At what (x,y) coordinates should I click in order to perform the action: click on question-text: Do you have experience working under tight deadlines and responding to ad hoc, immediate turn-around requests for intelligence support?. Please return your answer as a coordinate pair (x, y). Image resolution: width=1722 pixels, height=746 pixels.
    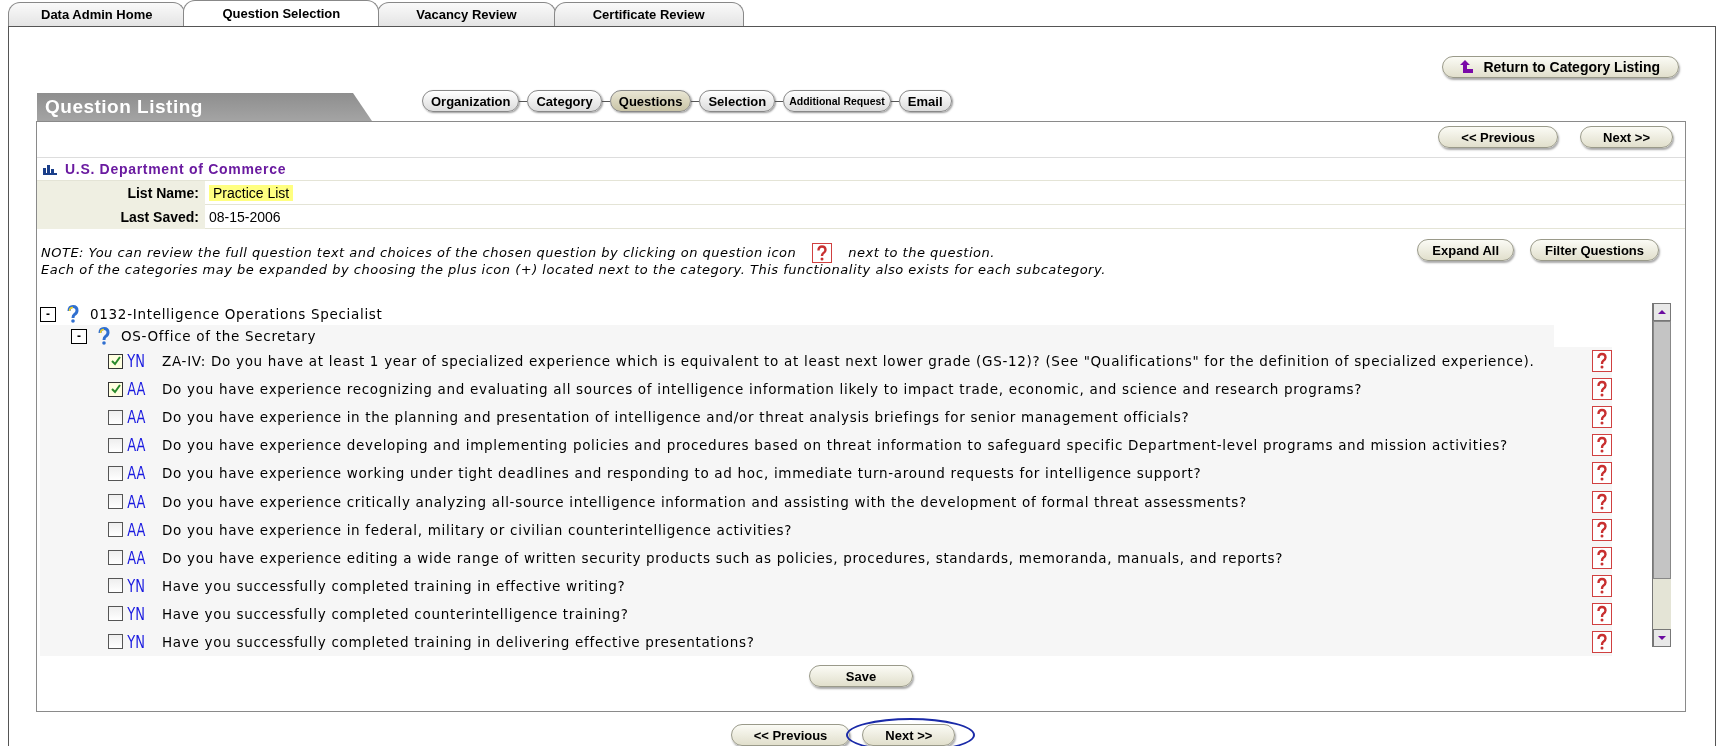
    Looking at the image, I should click on (682, 473).